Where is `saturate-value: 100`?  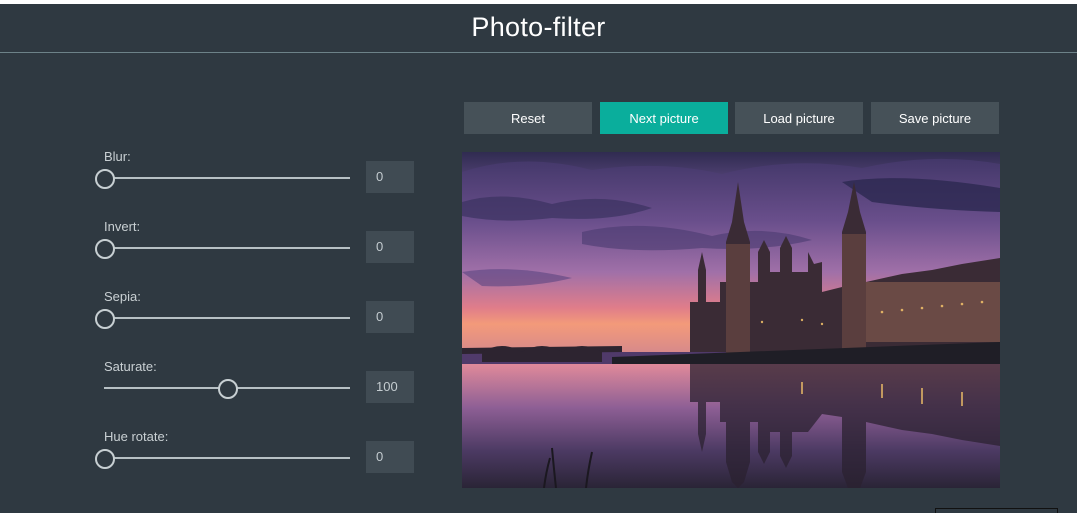 saturate-value: 100 is located at coordinates (390, 387).